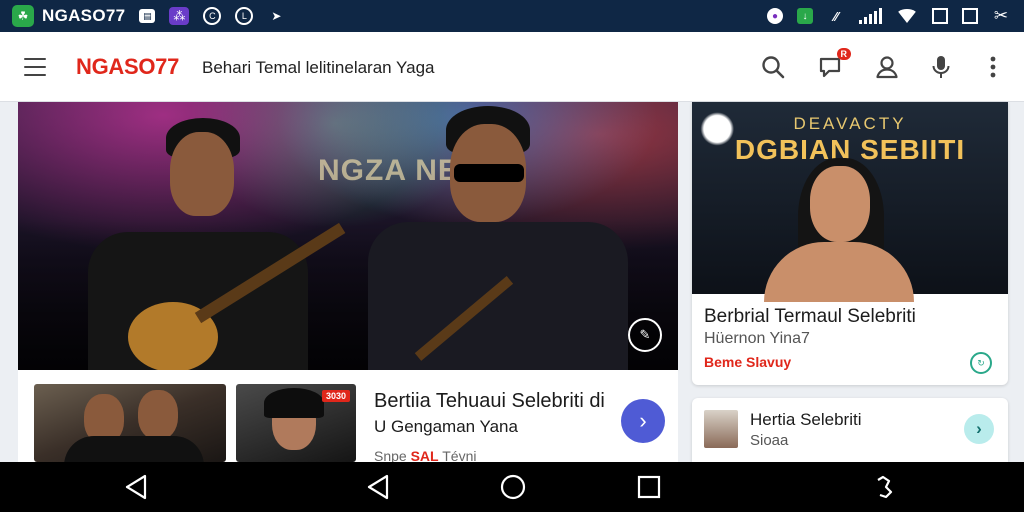  Describe the element at coordinates (805, 16) in the screenshot. I see `download-icon: ↓` at that location.